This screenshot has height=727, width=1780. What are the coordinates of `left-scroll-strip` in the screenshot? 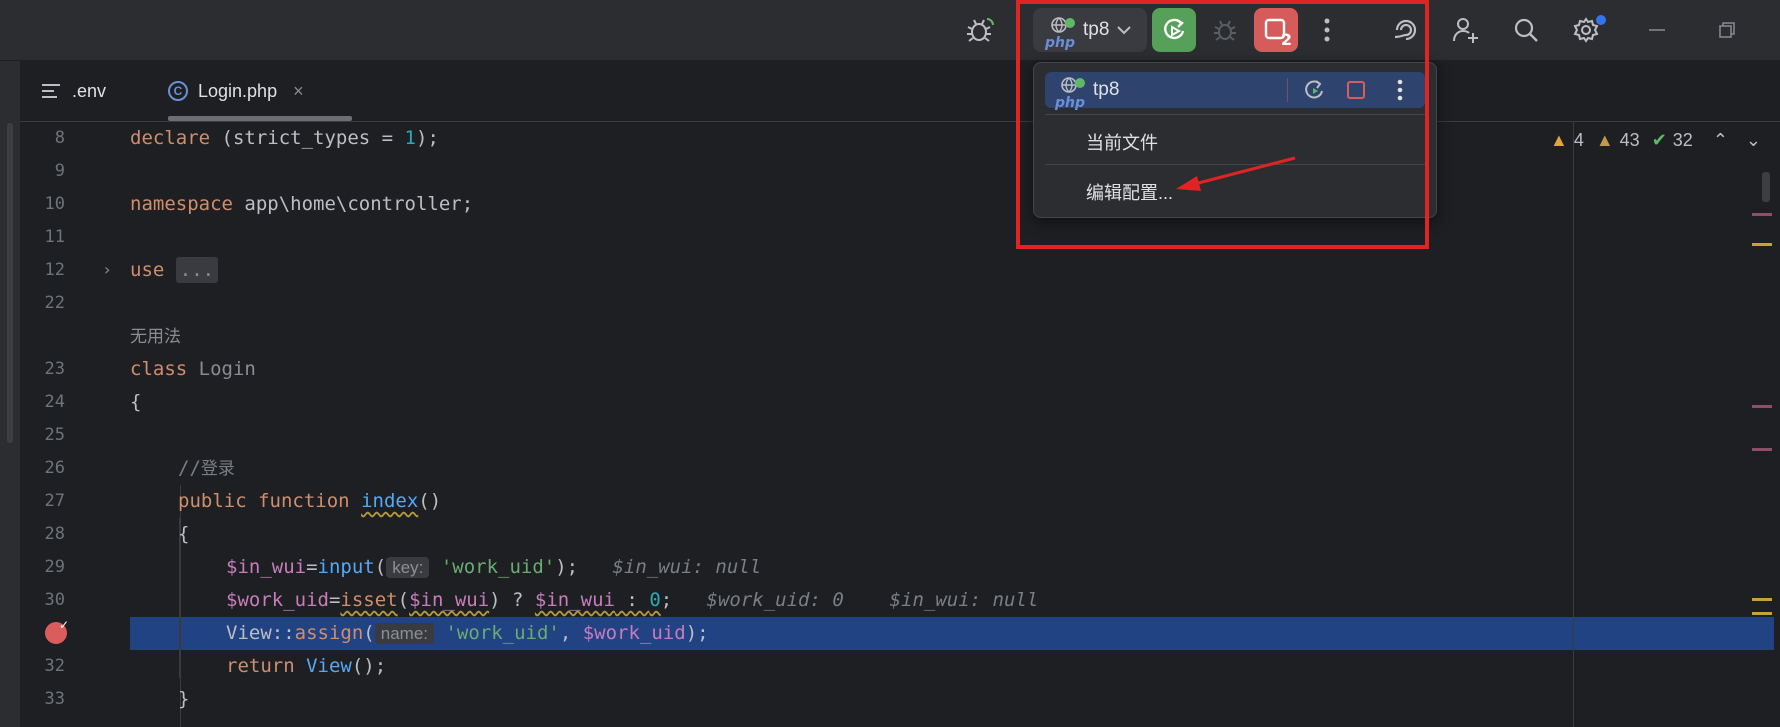 It's located at (10, 394).